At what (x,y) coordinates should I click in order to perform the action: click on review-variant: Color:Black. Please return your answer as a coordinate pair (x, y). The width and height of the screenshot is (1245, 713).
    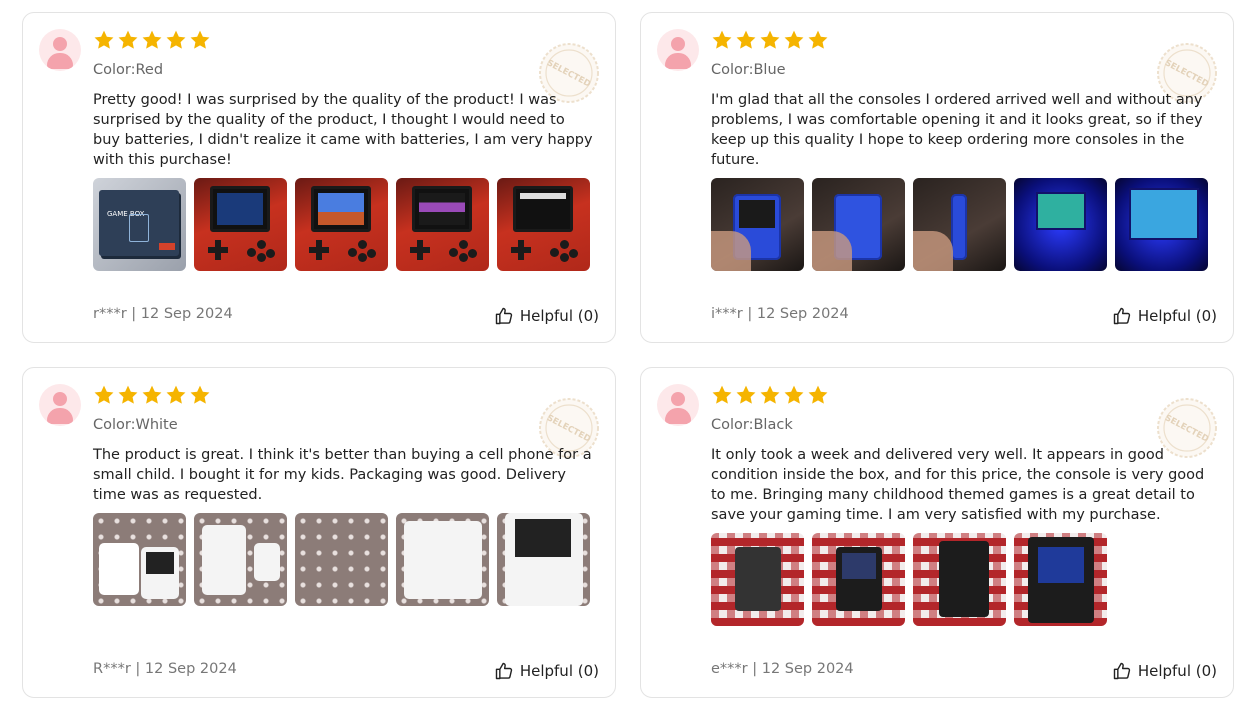
    Looking at the image, I should click on (752, 425).